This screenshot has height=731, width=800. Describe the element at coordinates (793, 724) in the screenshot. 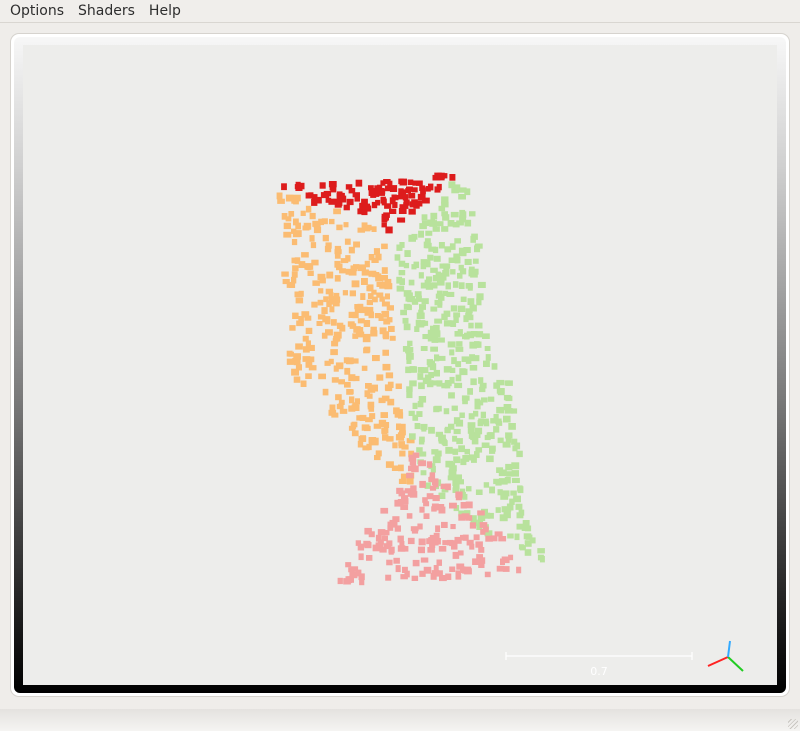

I see `resize-grip-icon` at that location.